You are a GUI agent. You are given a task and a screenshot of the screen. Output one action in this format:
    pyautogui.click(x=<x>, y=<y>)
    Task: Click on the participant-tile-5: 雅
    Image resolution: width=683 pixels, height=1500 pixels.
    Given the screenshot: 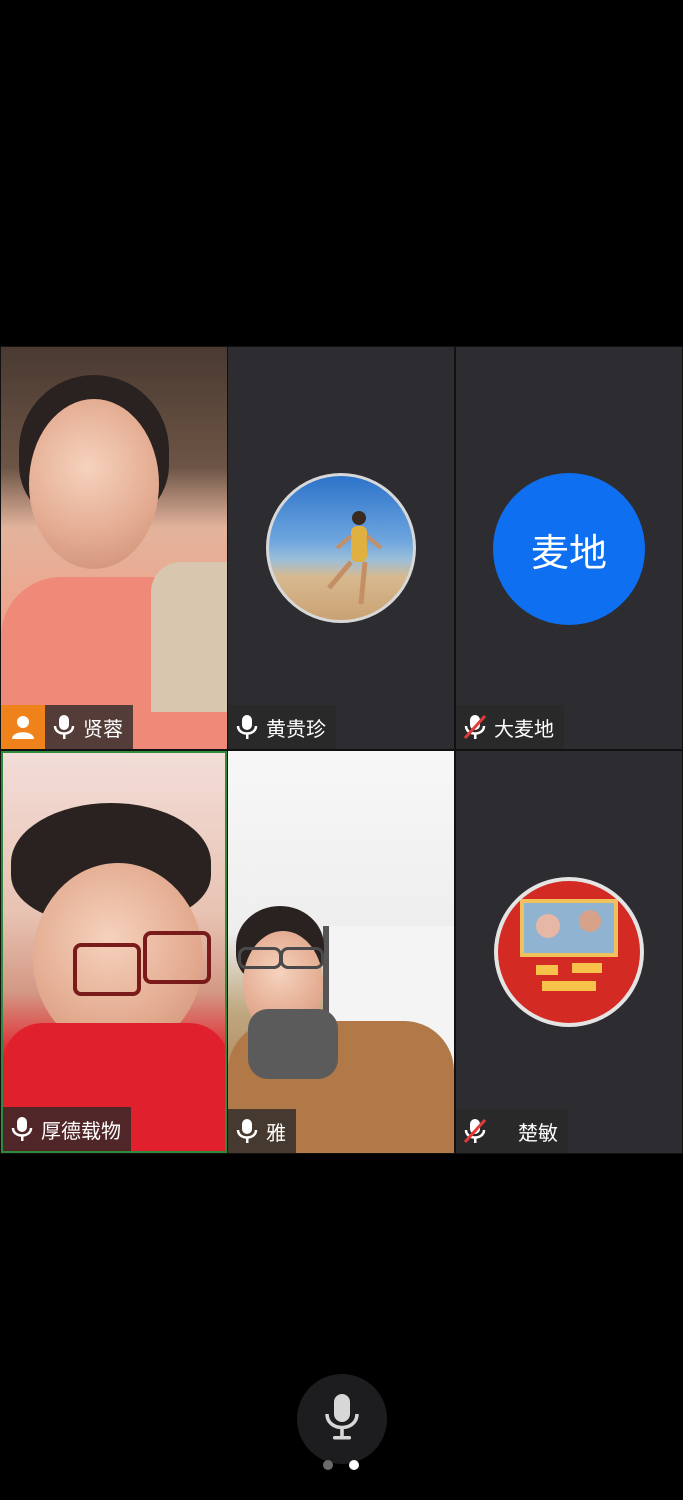 What is the action you would take?
    pyautogui.click(x=341, y=952)
    